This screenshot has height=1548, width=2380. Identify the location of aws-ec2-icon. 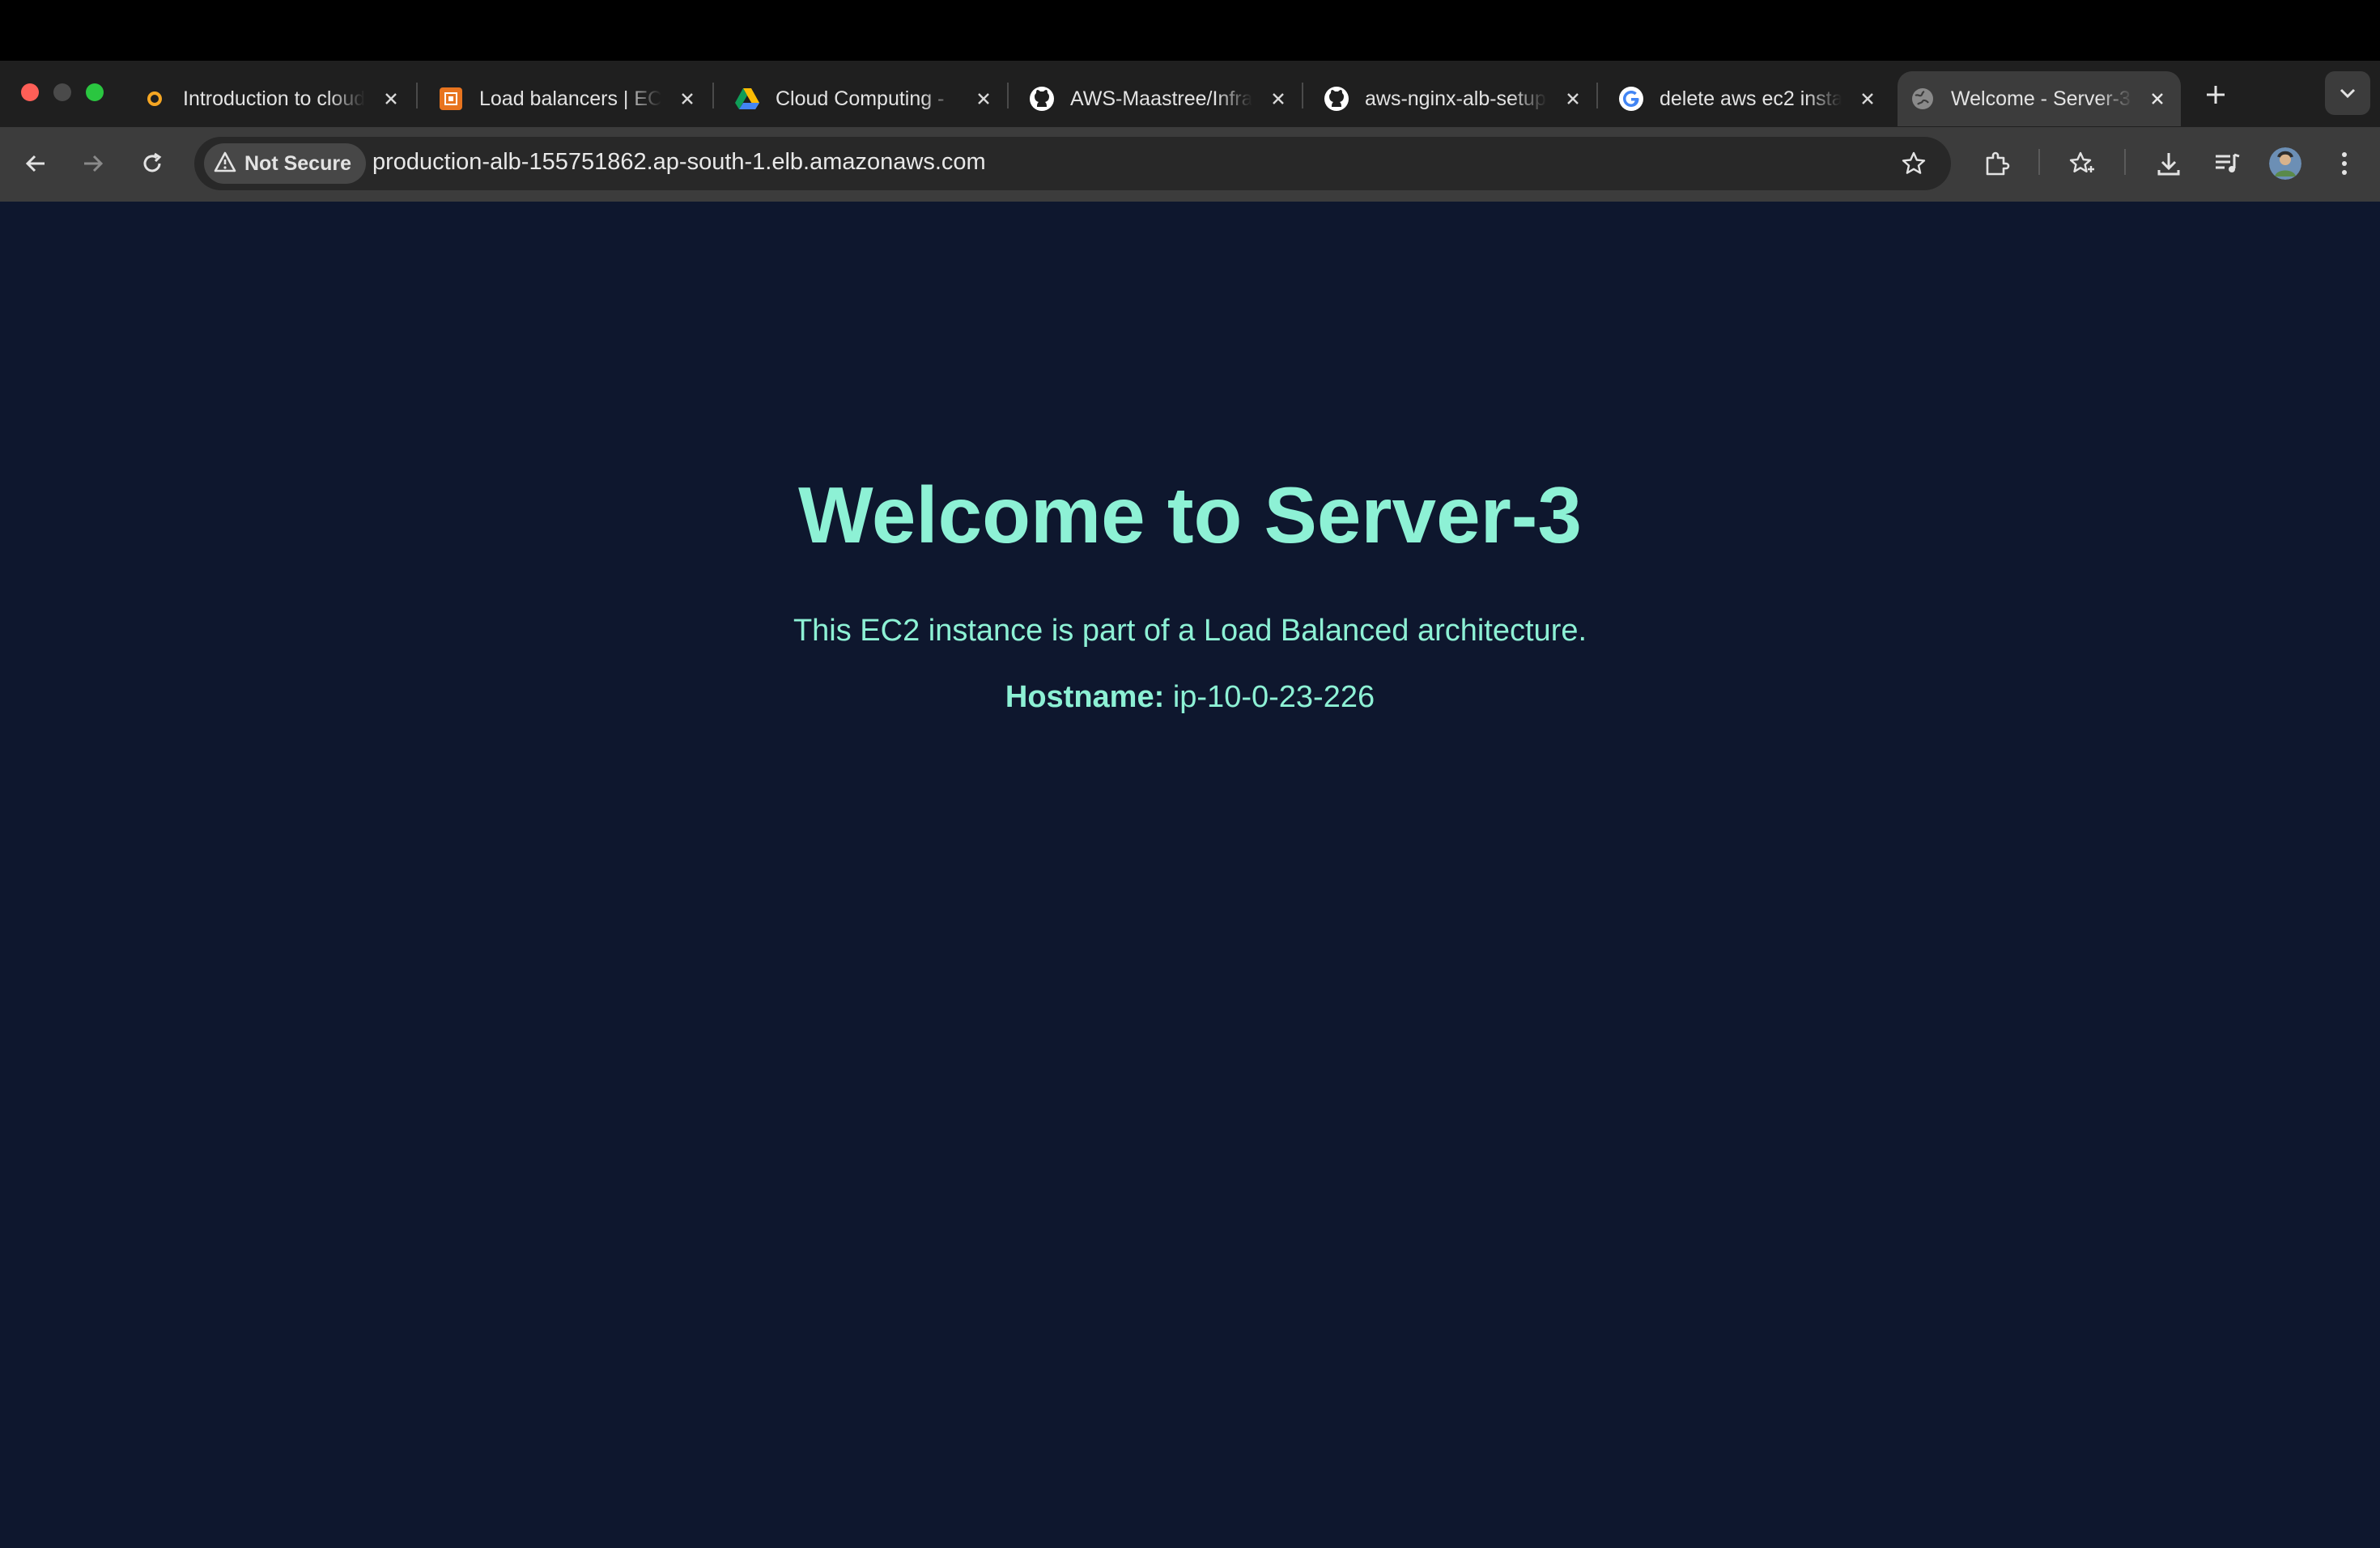
(451, 99).